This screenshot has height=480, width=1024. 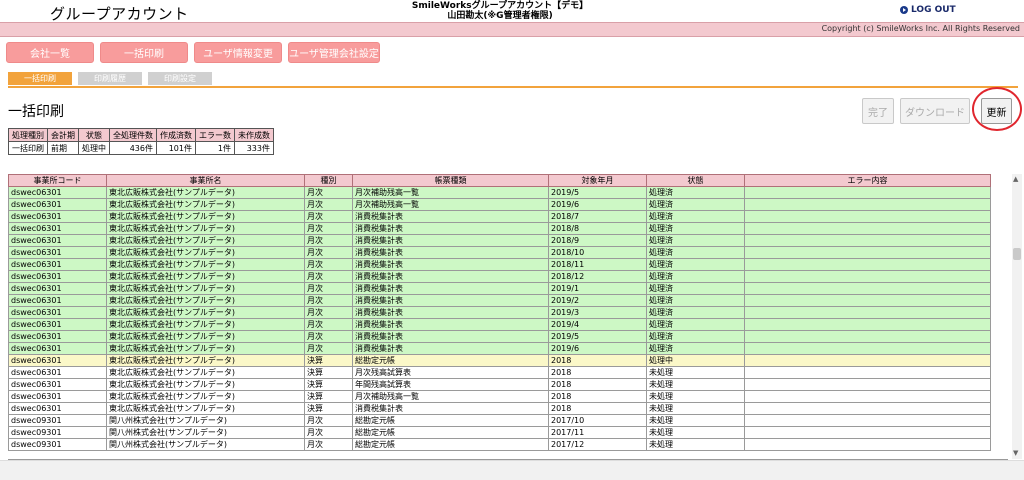 What do you see at coordinates (238, 52) in the screenshot?
I see `nav-user-info-button: ユーザ情報変更` at bounding box center [238, 52].